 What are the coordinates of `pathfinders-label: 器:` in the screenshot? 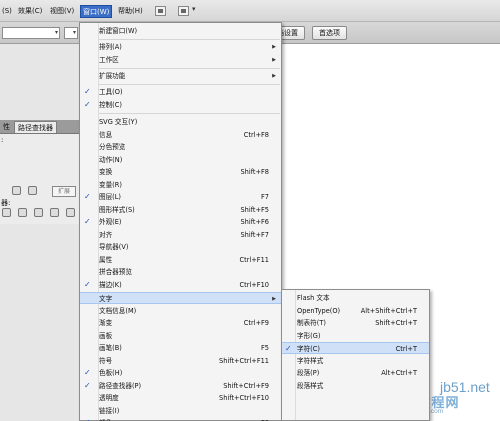 It's located at (6, 203).